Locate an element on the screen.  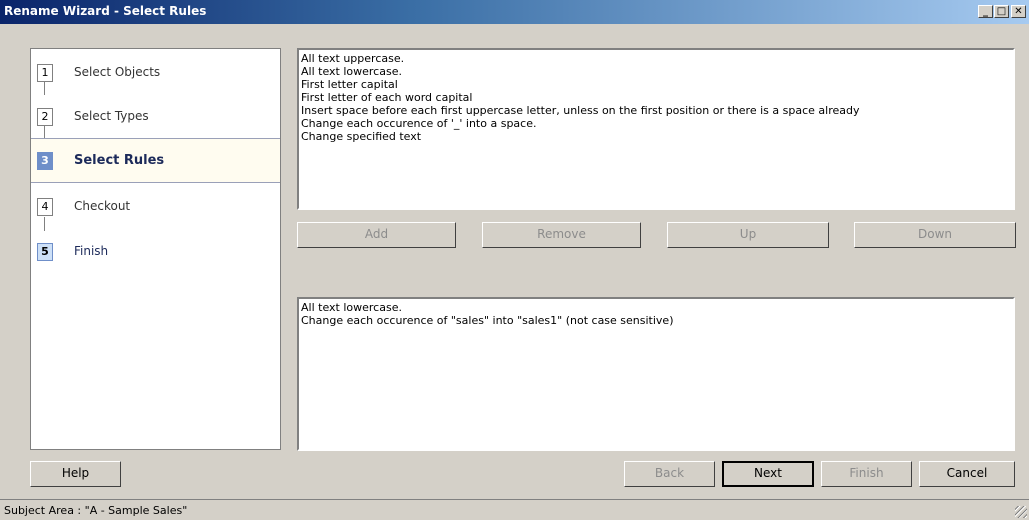
list-item: First letter capital is located at coordinates (657, 84).